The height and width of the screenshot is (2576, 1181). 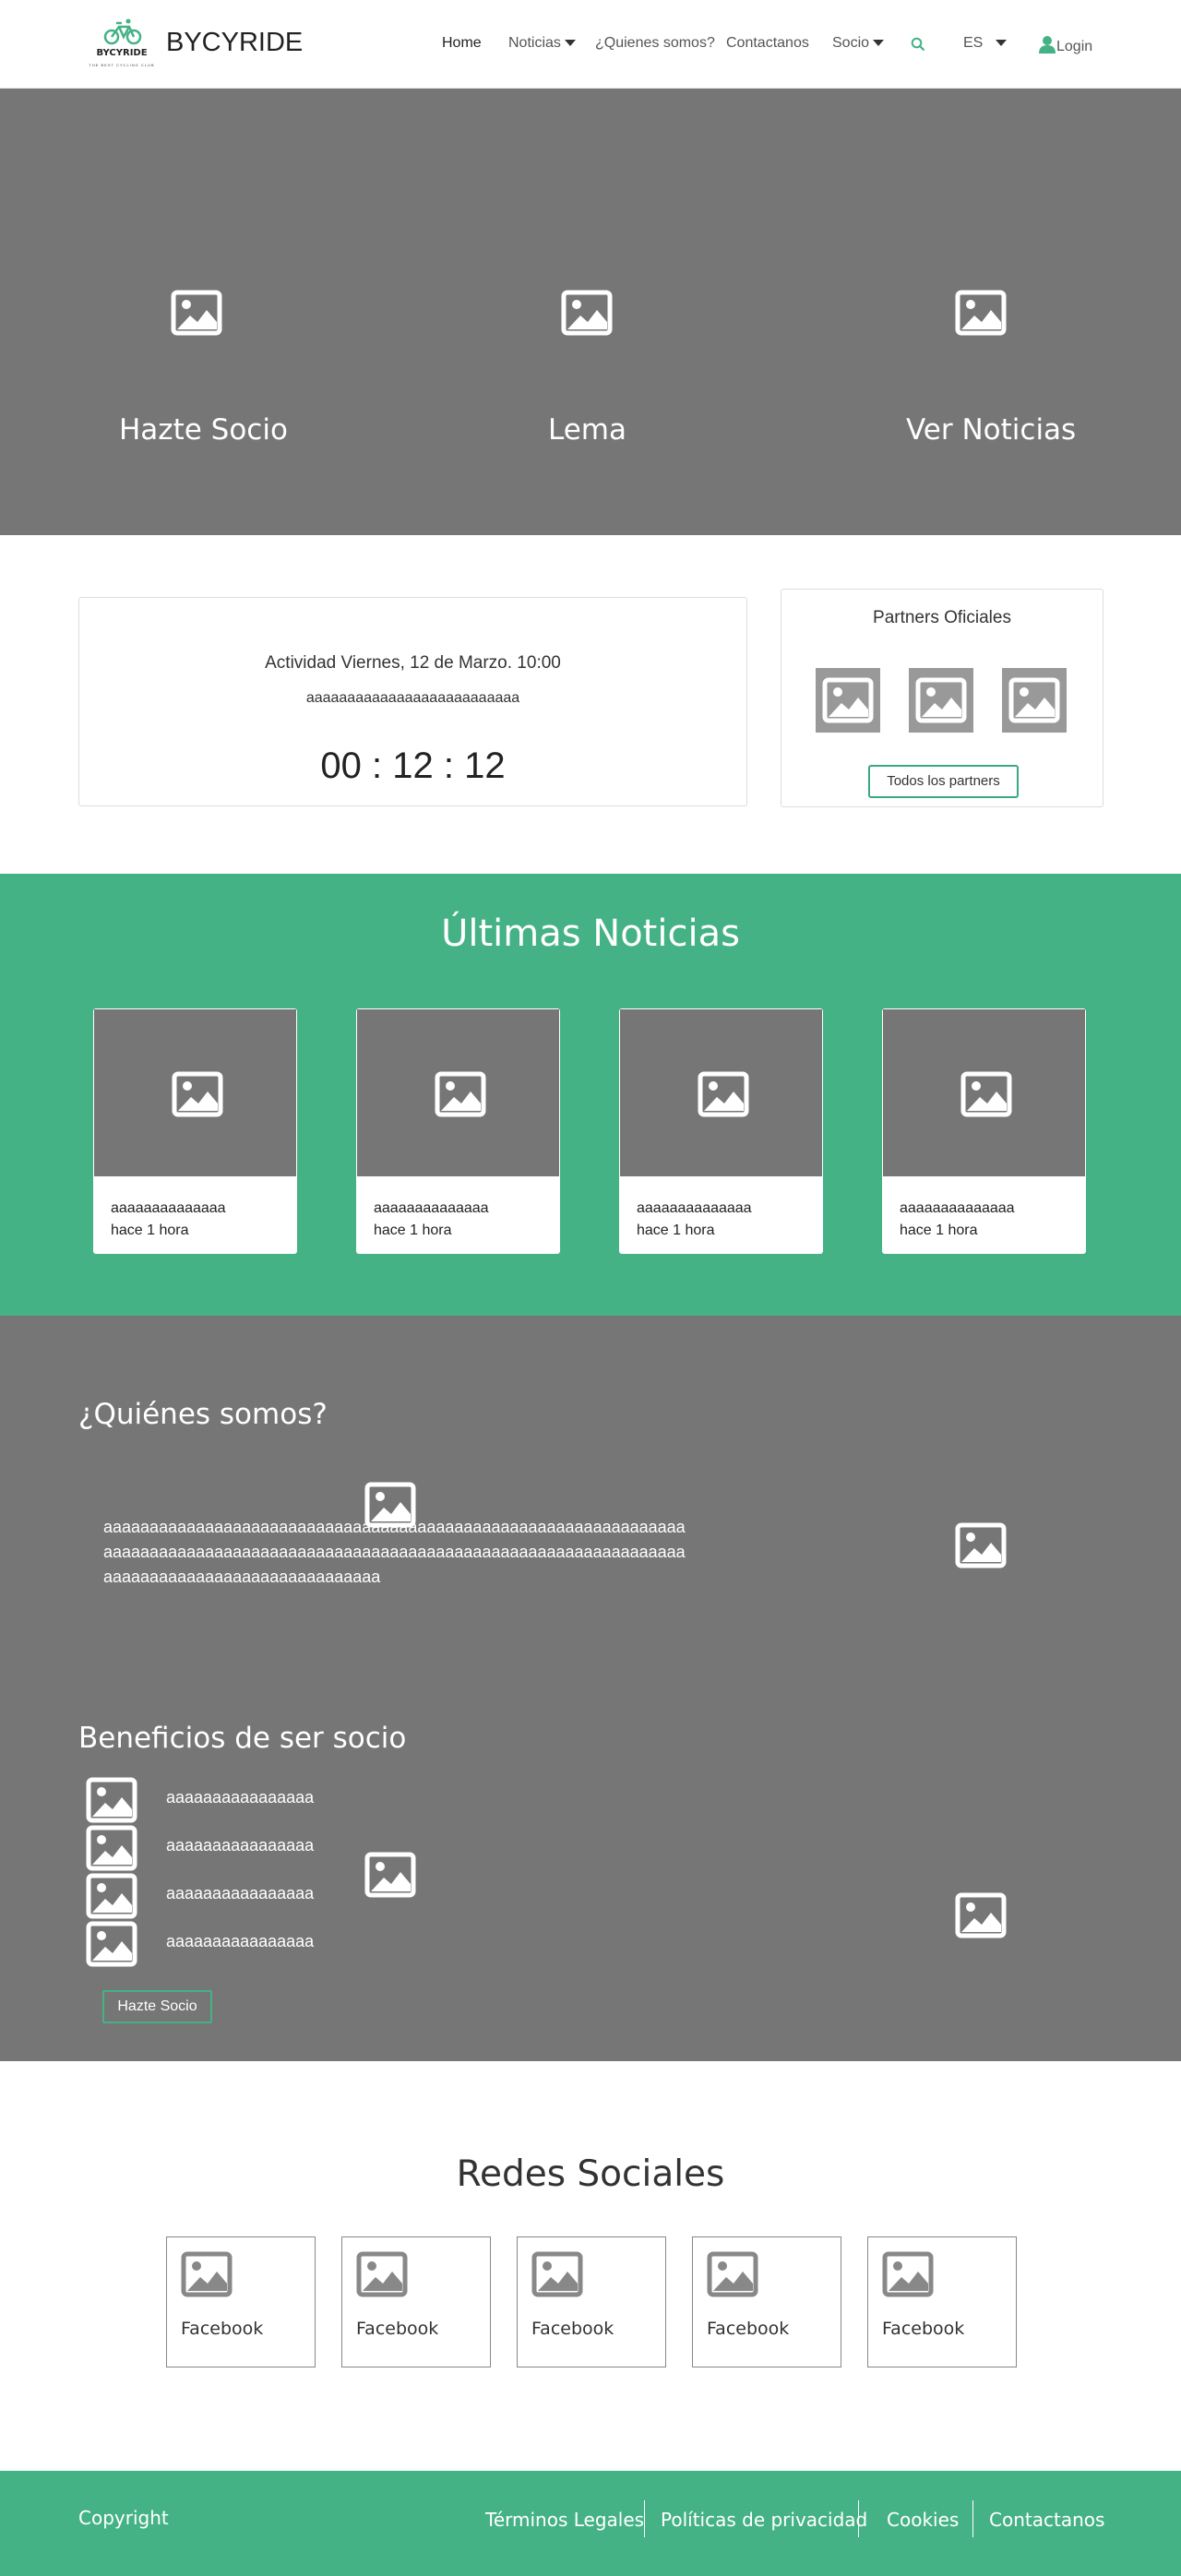 I want to click on brand-name: BYCYRIDE, so click(x=234, y=43).